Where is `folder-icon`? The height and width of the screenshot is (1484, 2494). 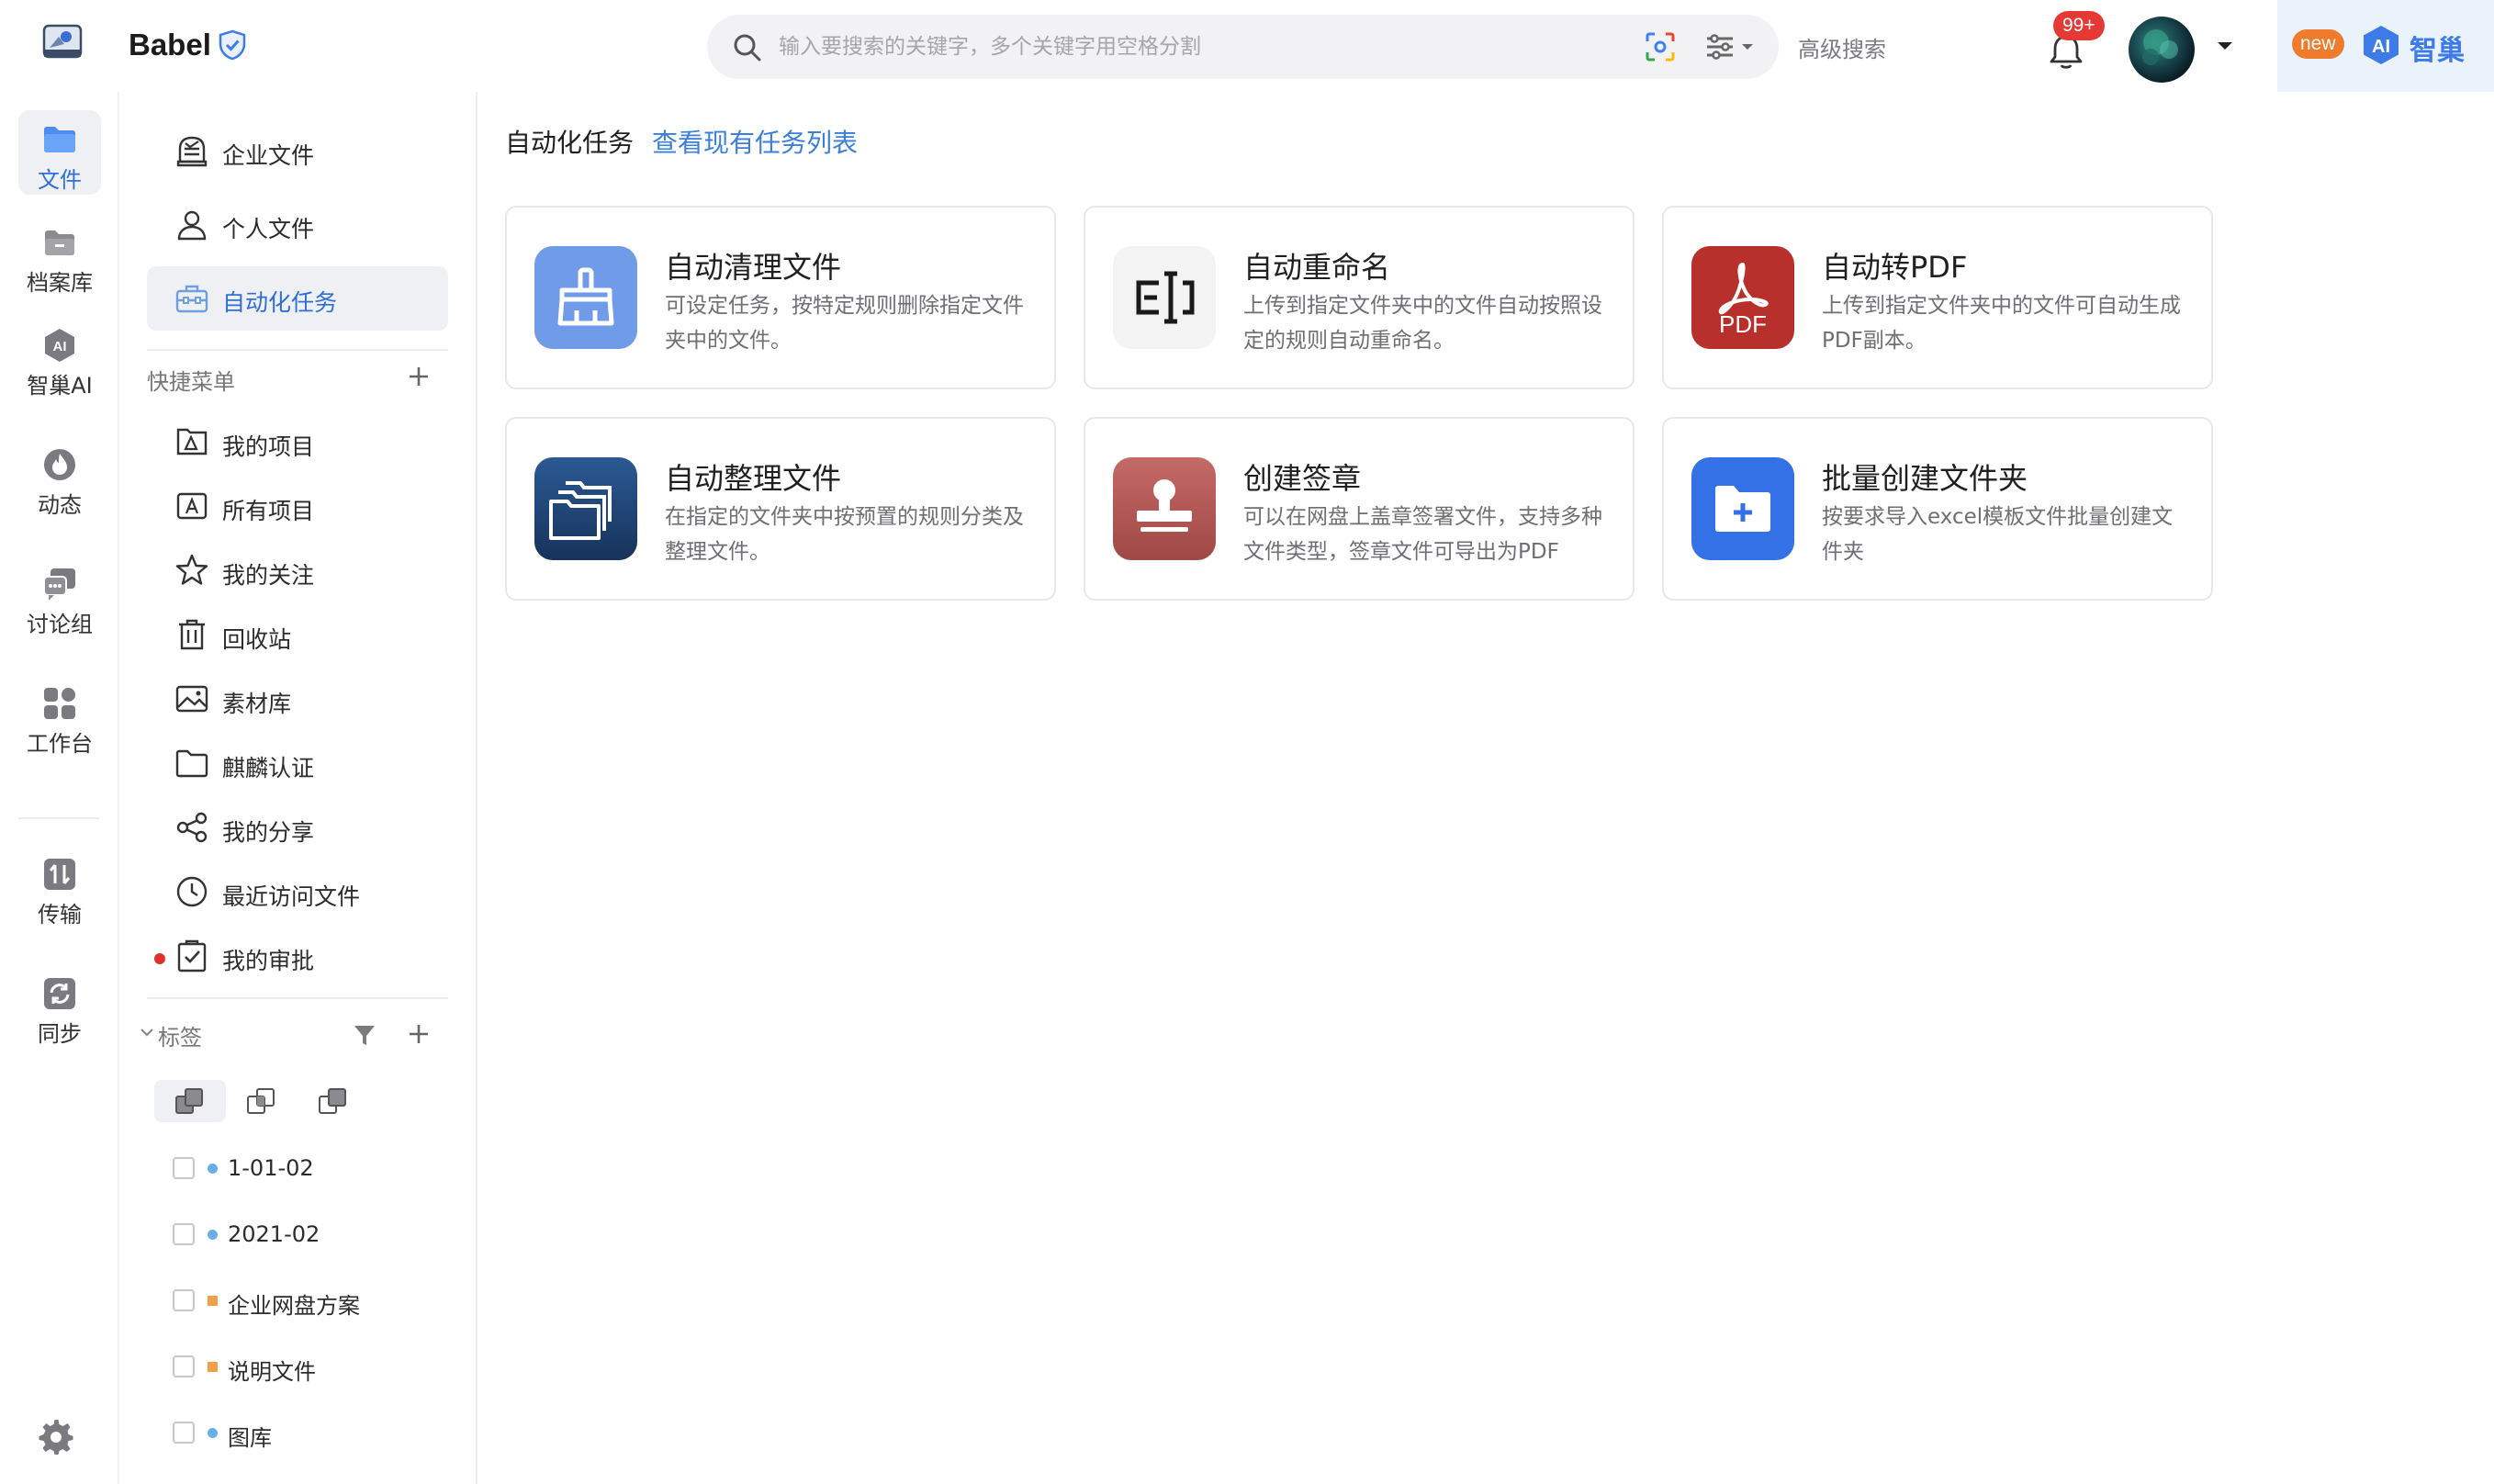
folder-icon is located at coordinates (59, 139).